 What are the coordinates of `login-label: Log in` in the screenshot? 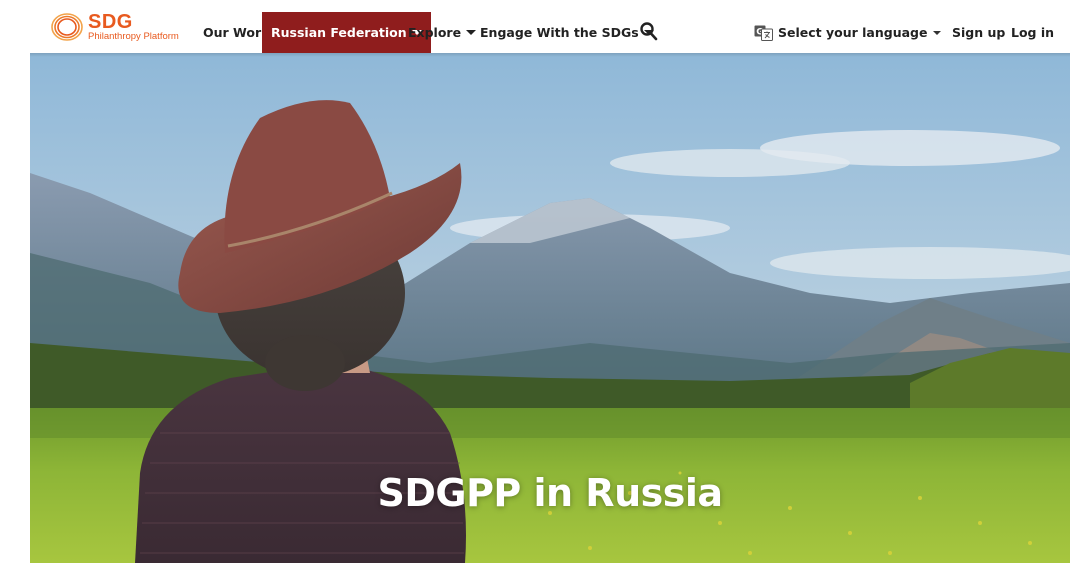 It's located at (1033, 32).